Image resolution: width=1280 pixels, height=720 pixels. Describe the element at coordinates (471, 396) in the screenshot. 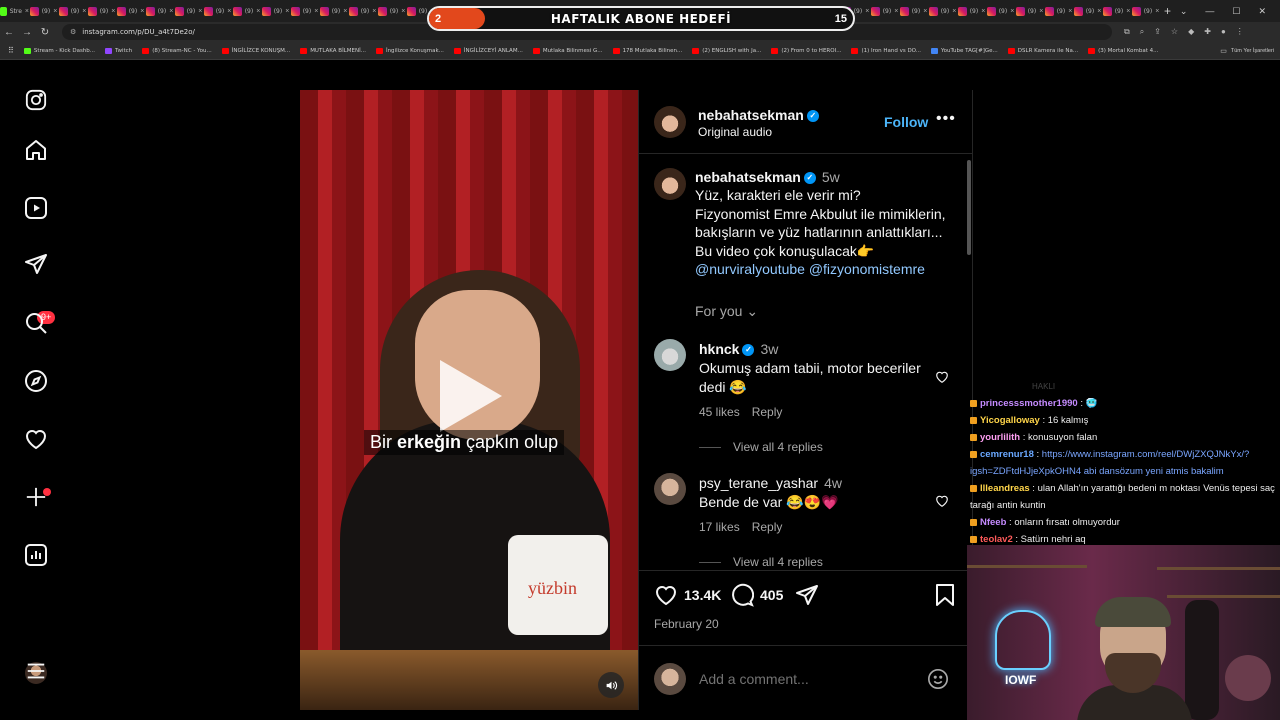

I see `play-icon` at that location.